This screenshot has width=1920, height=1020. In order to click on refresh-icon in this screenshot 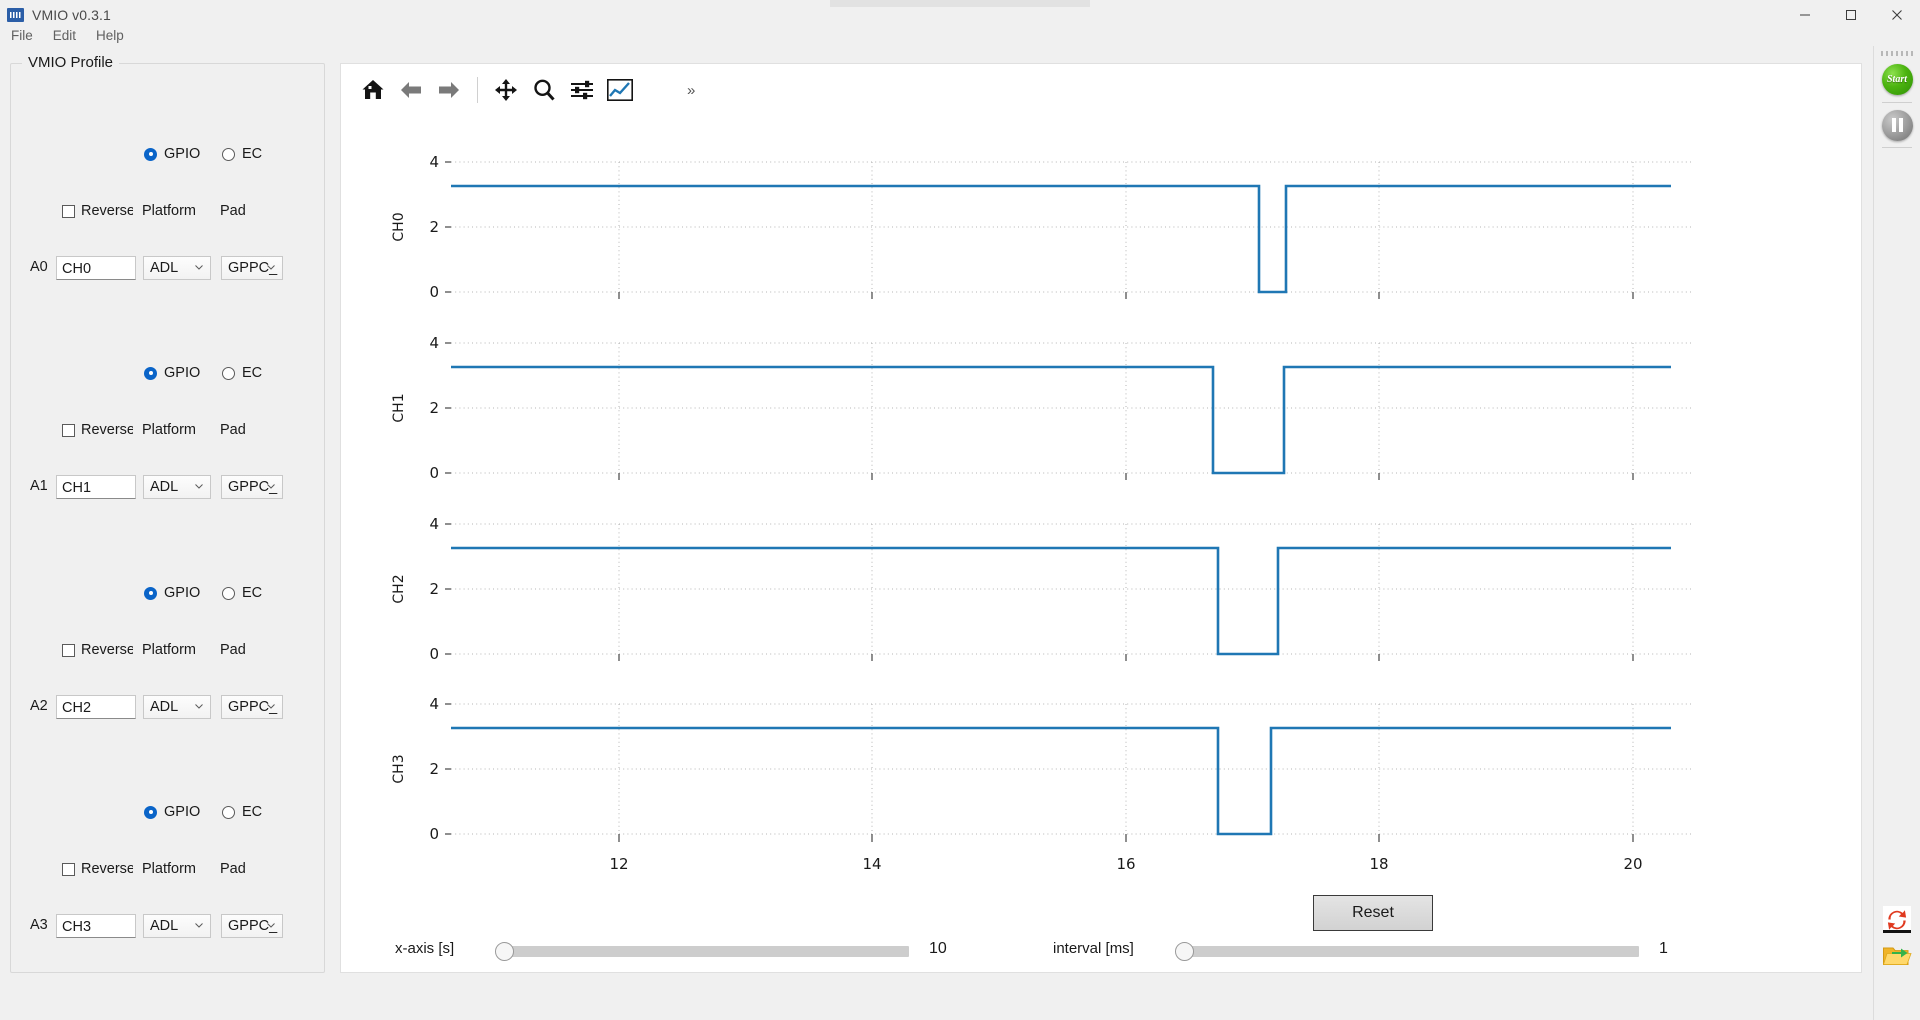, I will do `click(1897, 919)`.